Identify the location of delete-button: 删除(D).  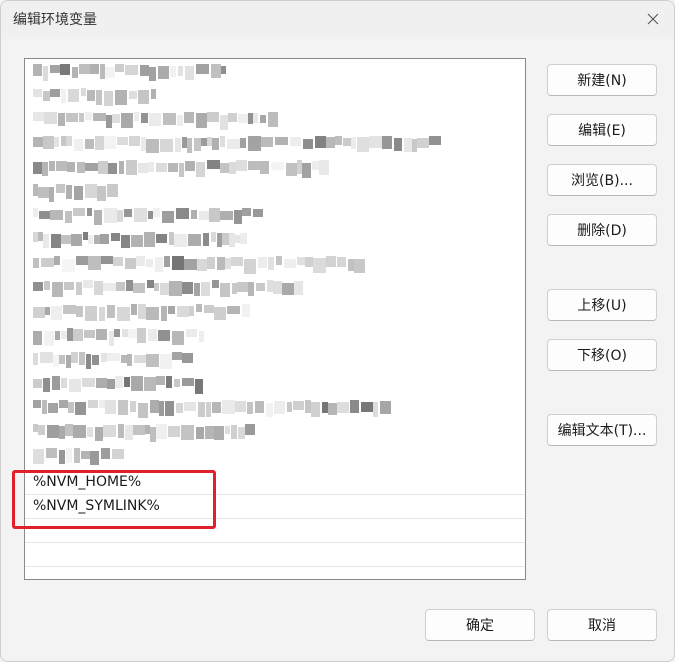
(602, 230).